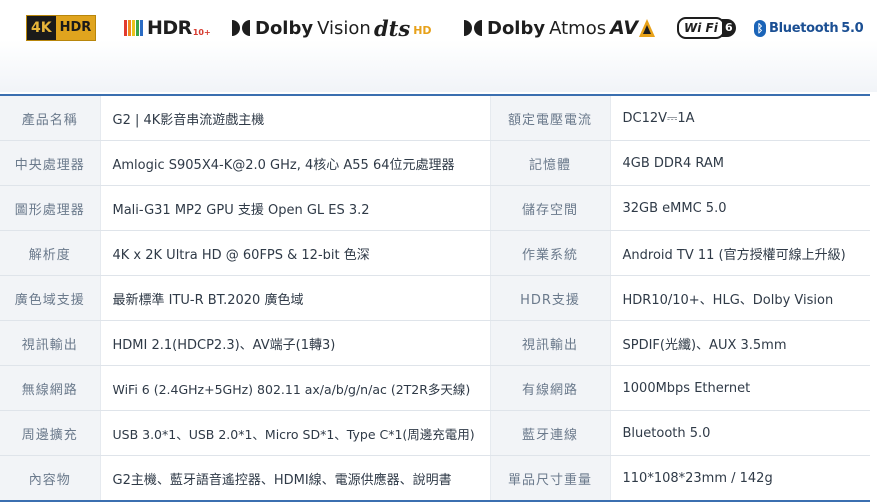  I want to click on dts-hd-suffix: HD, so click(422, 30).